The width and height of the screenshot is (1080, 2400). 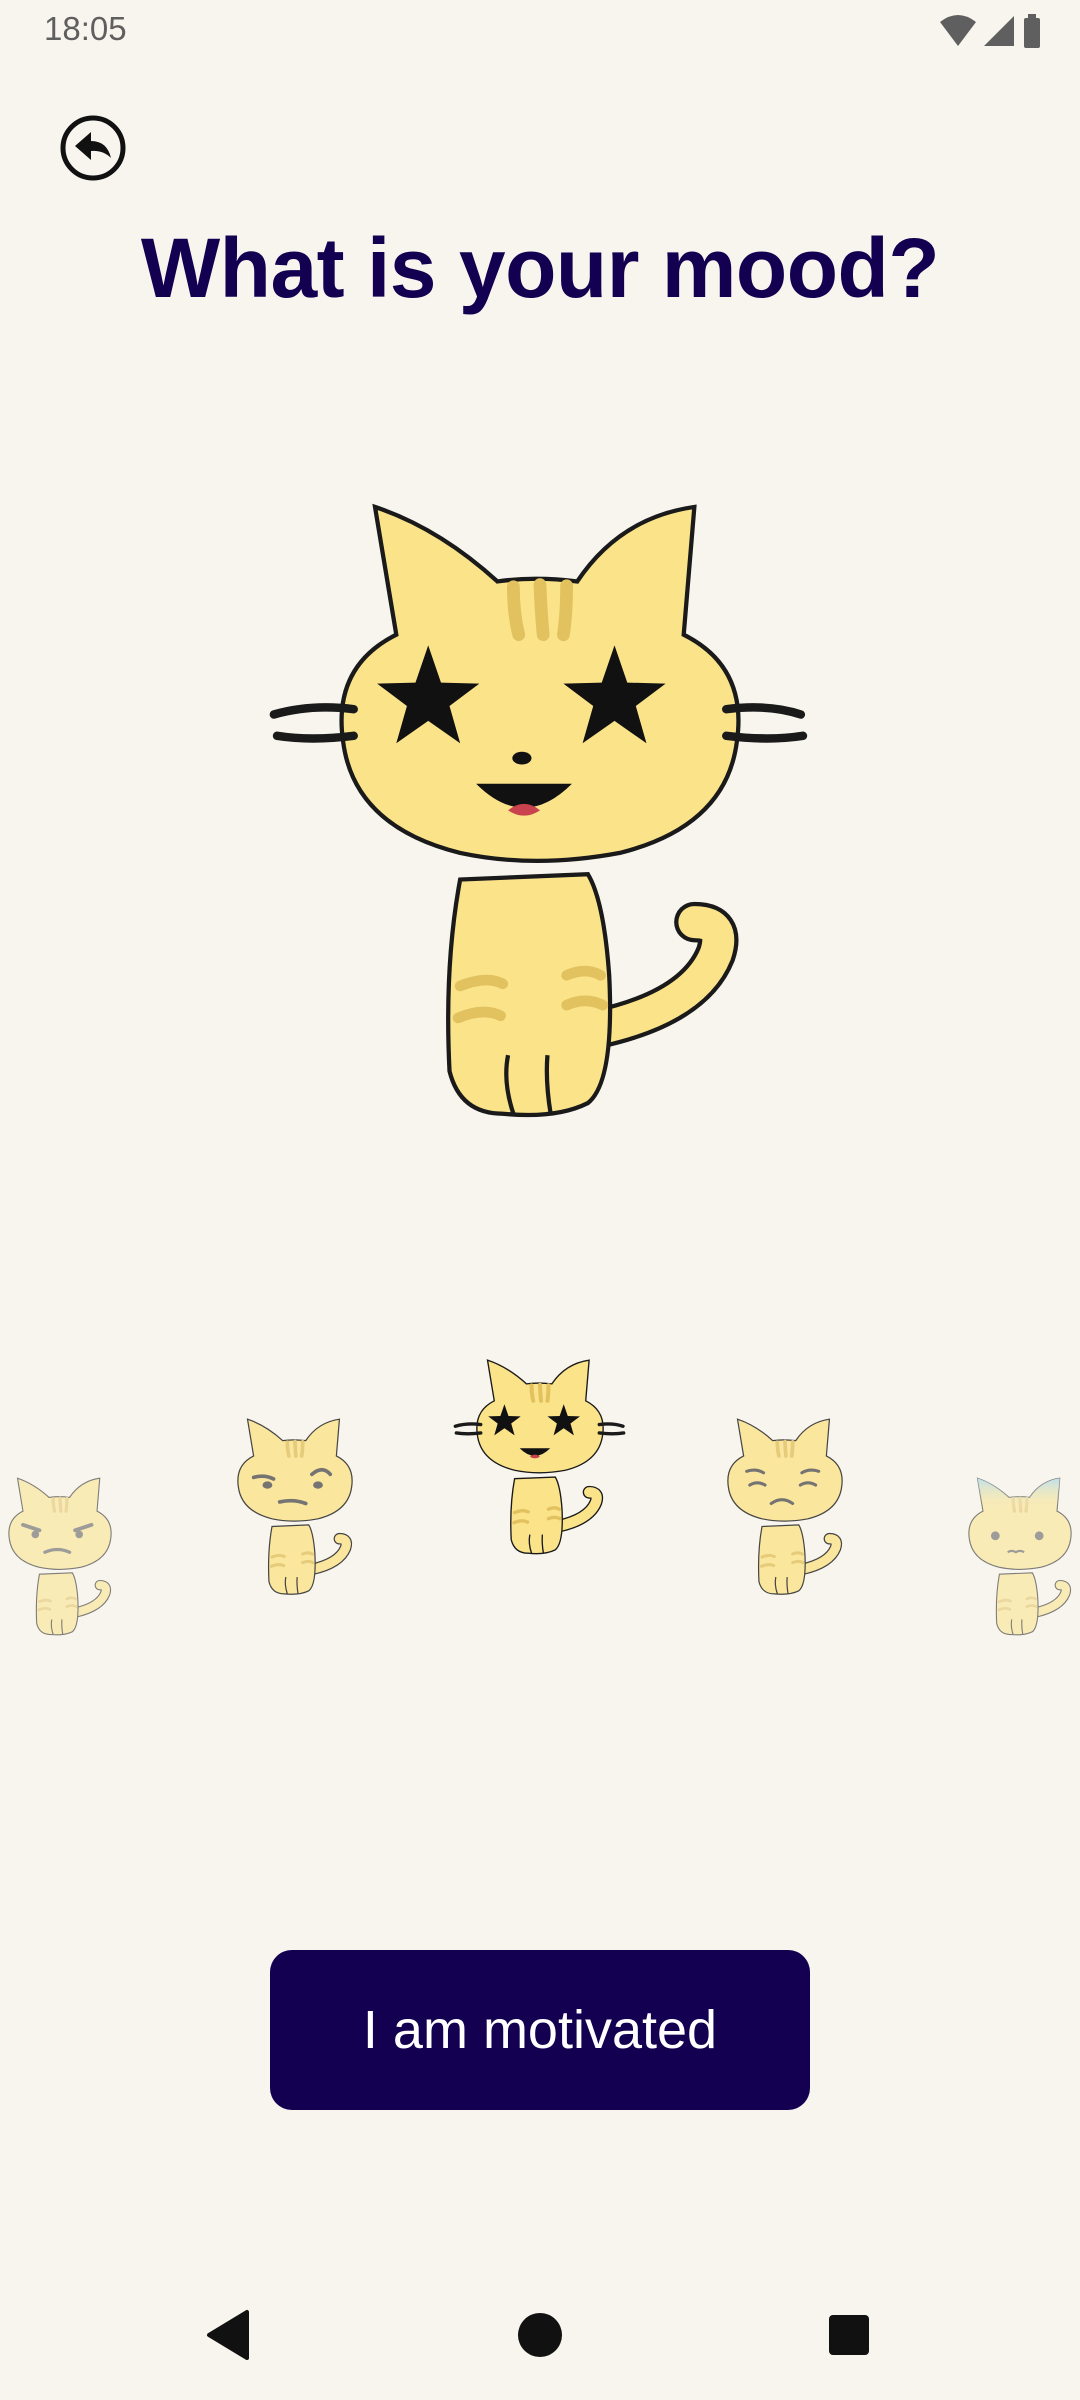 What do you see at coordinates (1010, 1555) in the screenshot?
I see `mood-option-anxious` at bounding box center [1010, 1555].